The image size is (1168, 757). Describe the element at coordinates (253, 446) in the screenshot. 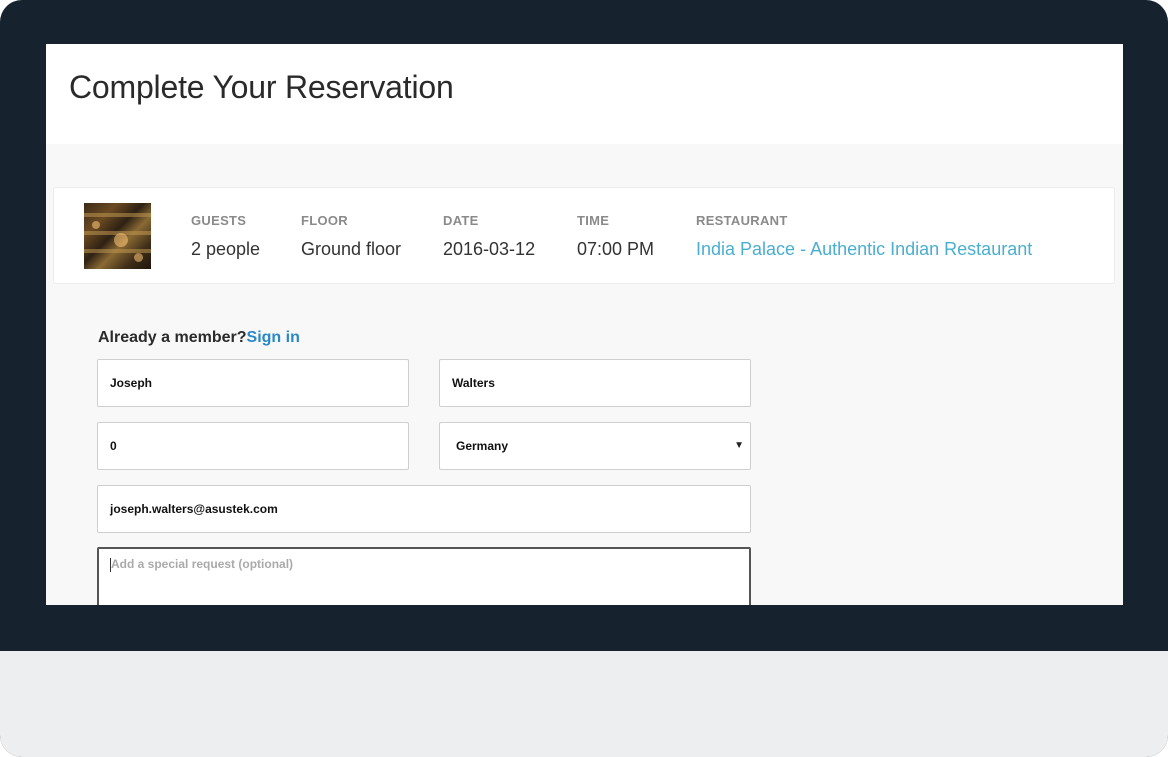

I see `phone-input: 0` at that location.